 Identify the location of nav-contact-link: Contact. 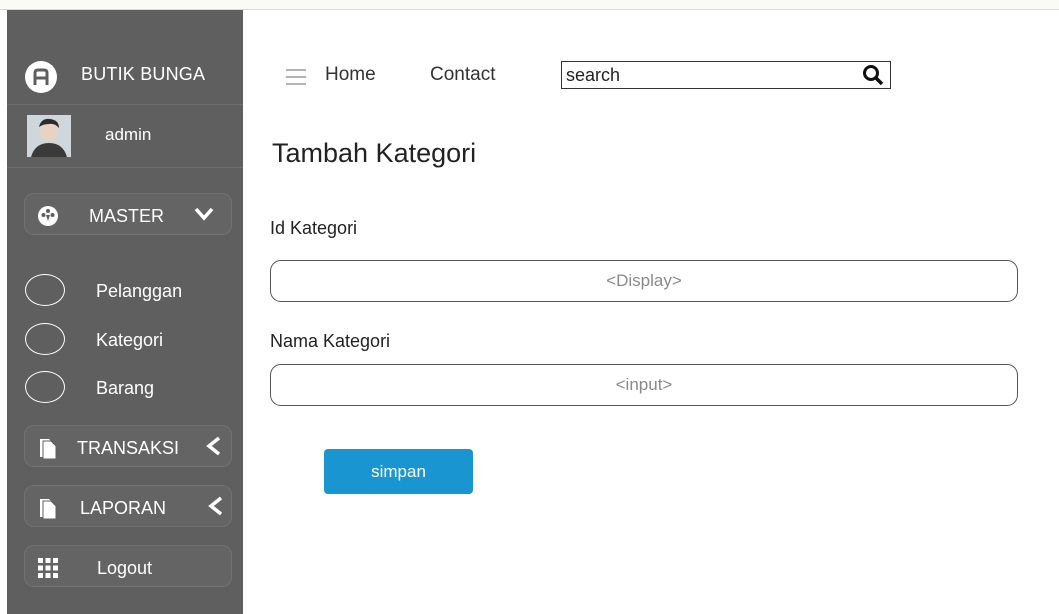
(462, 75).